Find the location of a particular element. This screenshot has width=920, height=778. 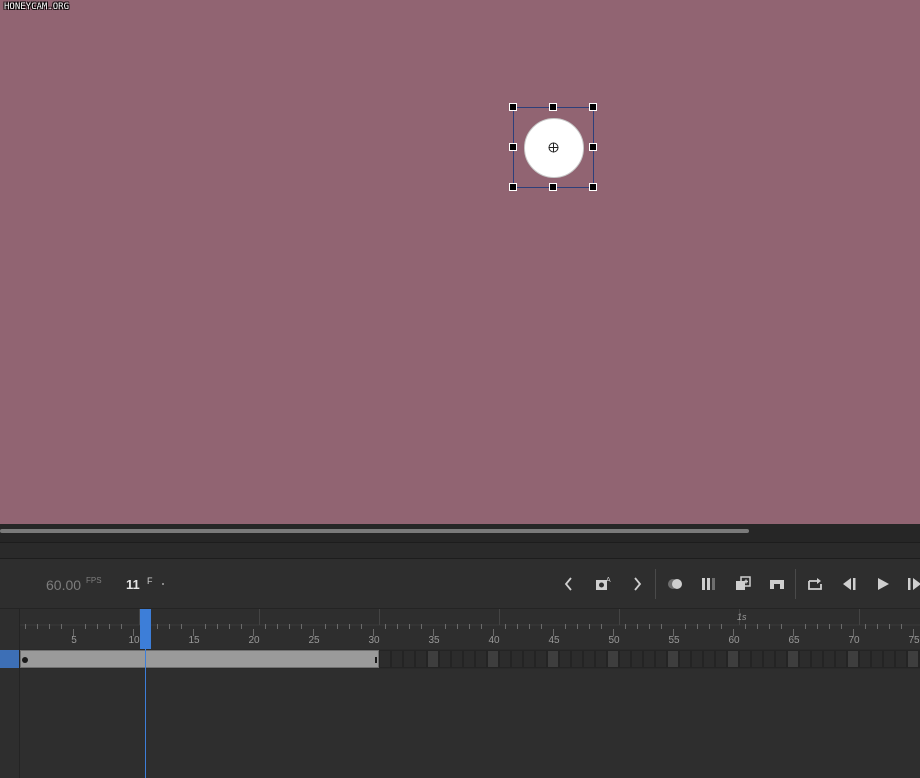

ruler-tick-label: 40 is located at coordinates (494, 640).